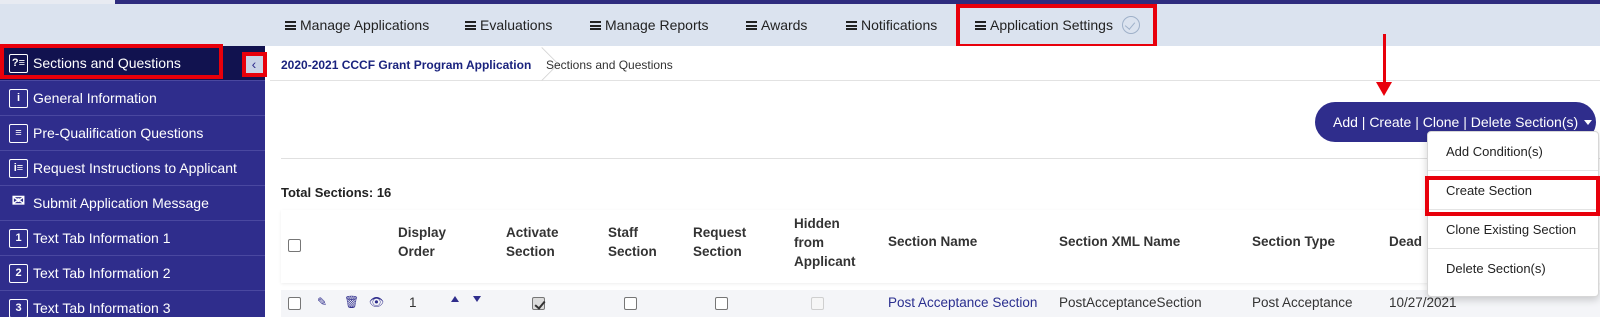 This screenshot has height=317, width=1600. What do you see at coordinates (538, 303) in the screenshot?
I see `activate-section-checkbox` at bounding box center [538, 303].